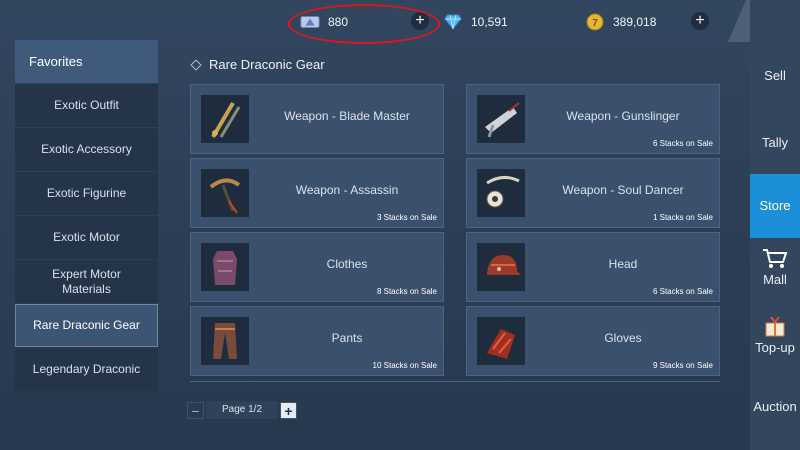 The width and height of the screenshot is (800, 450). Describe the element at coordinates (700, 21) in the screenshot. I see `add-gold-button: +` at that location.